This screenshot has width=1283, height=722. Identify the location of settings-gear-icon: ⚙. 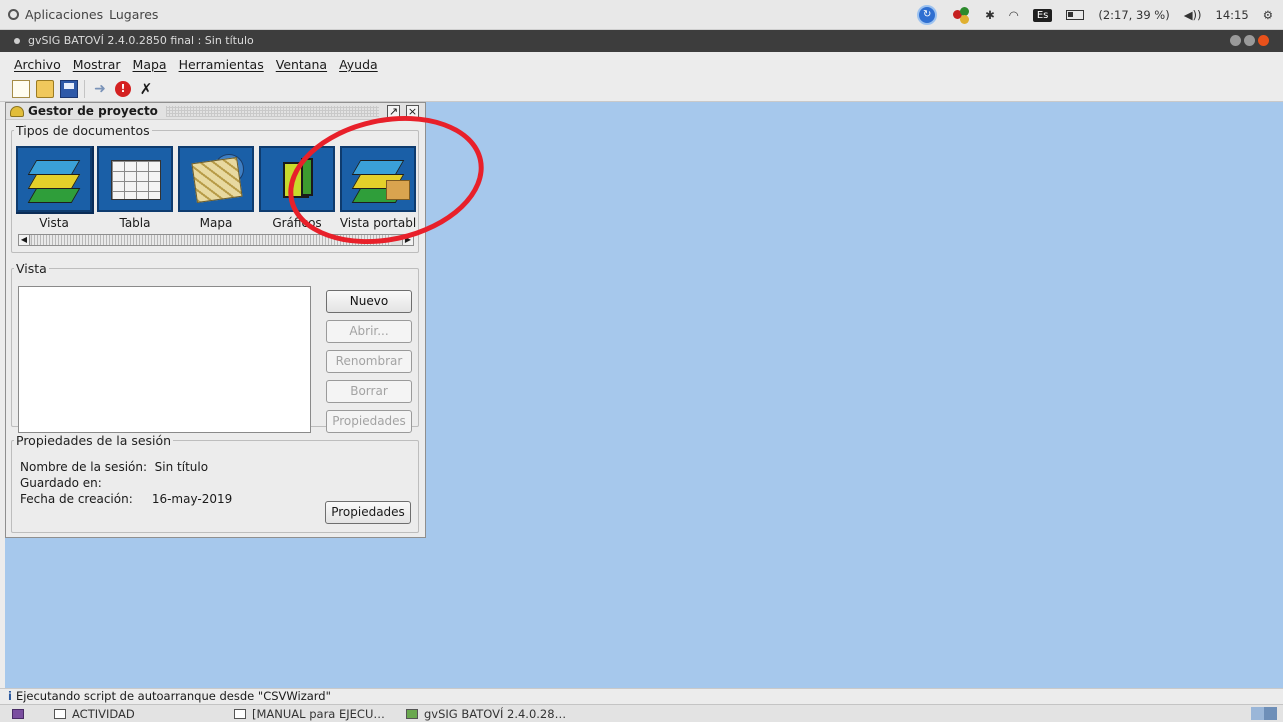
(1268, 15).